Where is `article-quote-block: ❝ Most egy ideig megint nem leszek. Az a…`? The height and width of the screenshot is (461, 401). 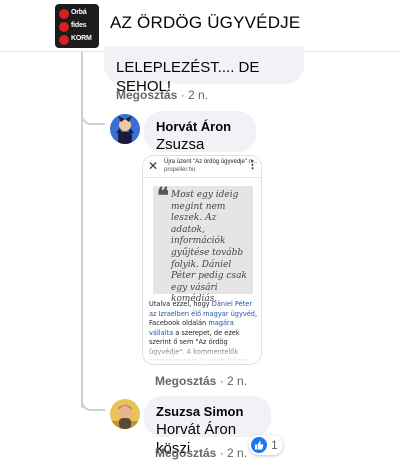
article-quote-block: ❝ Most egy ideig megint nem leszek. Az a… is located at coordinates (203, 243).